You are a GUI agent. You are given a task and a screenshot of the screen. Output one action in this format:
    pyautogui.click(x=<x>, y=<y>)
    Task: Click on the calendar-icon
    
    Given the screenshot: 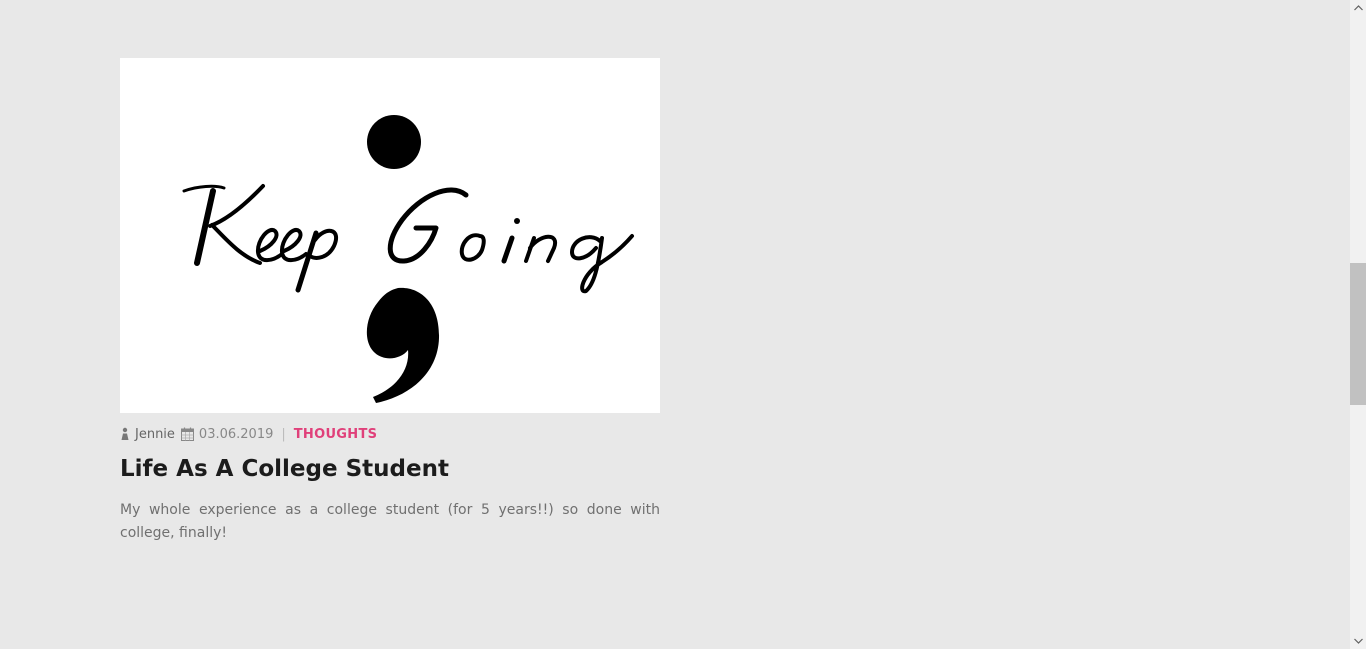 What is the action you would take?
    pyautogui.click(x=187, y=434)
    